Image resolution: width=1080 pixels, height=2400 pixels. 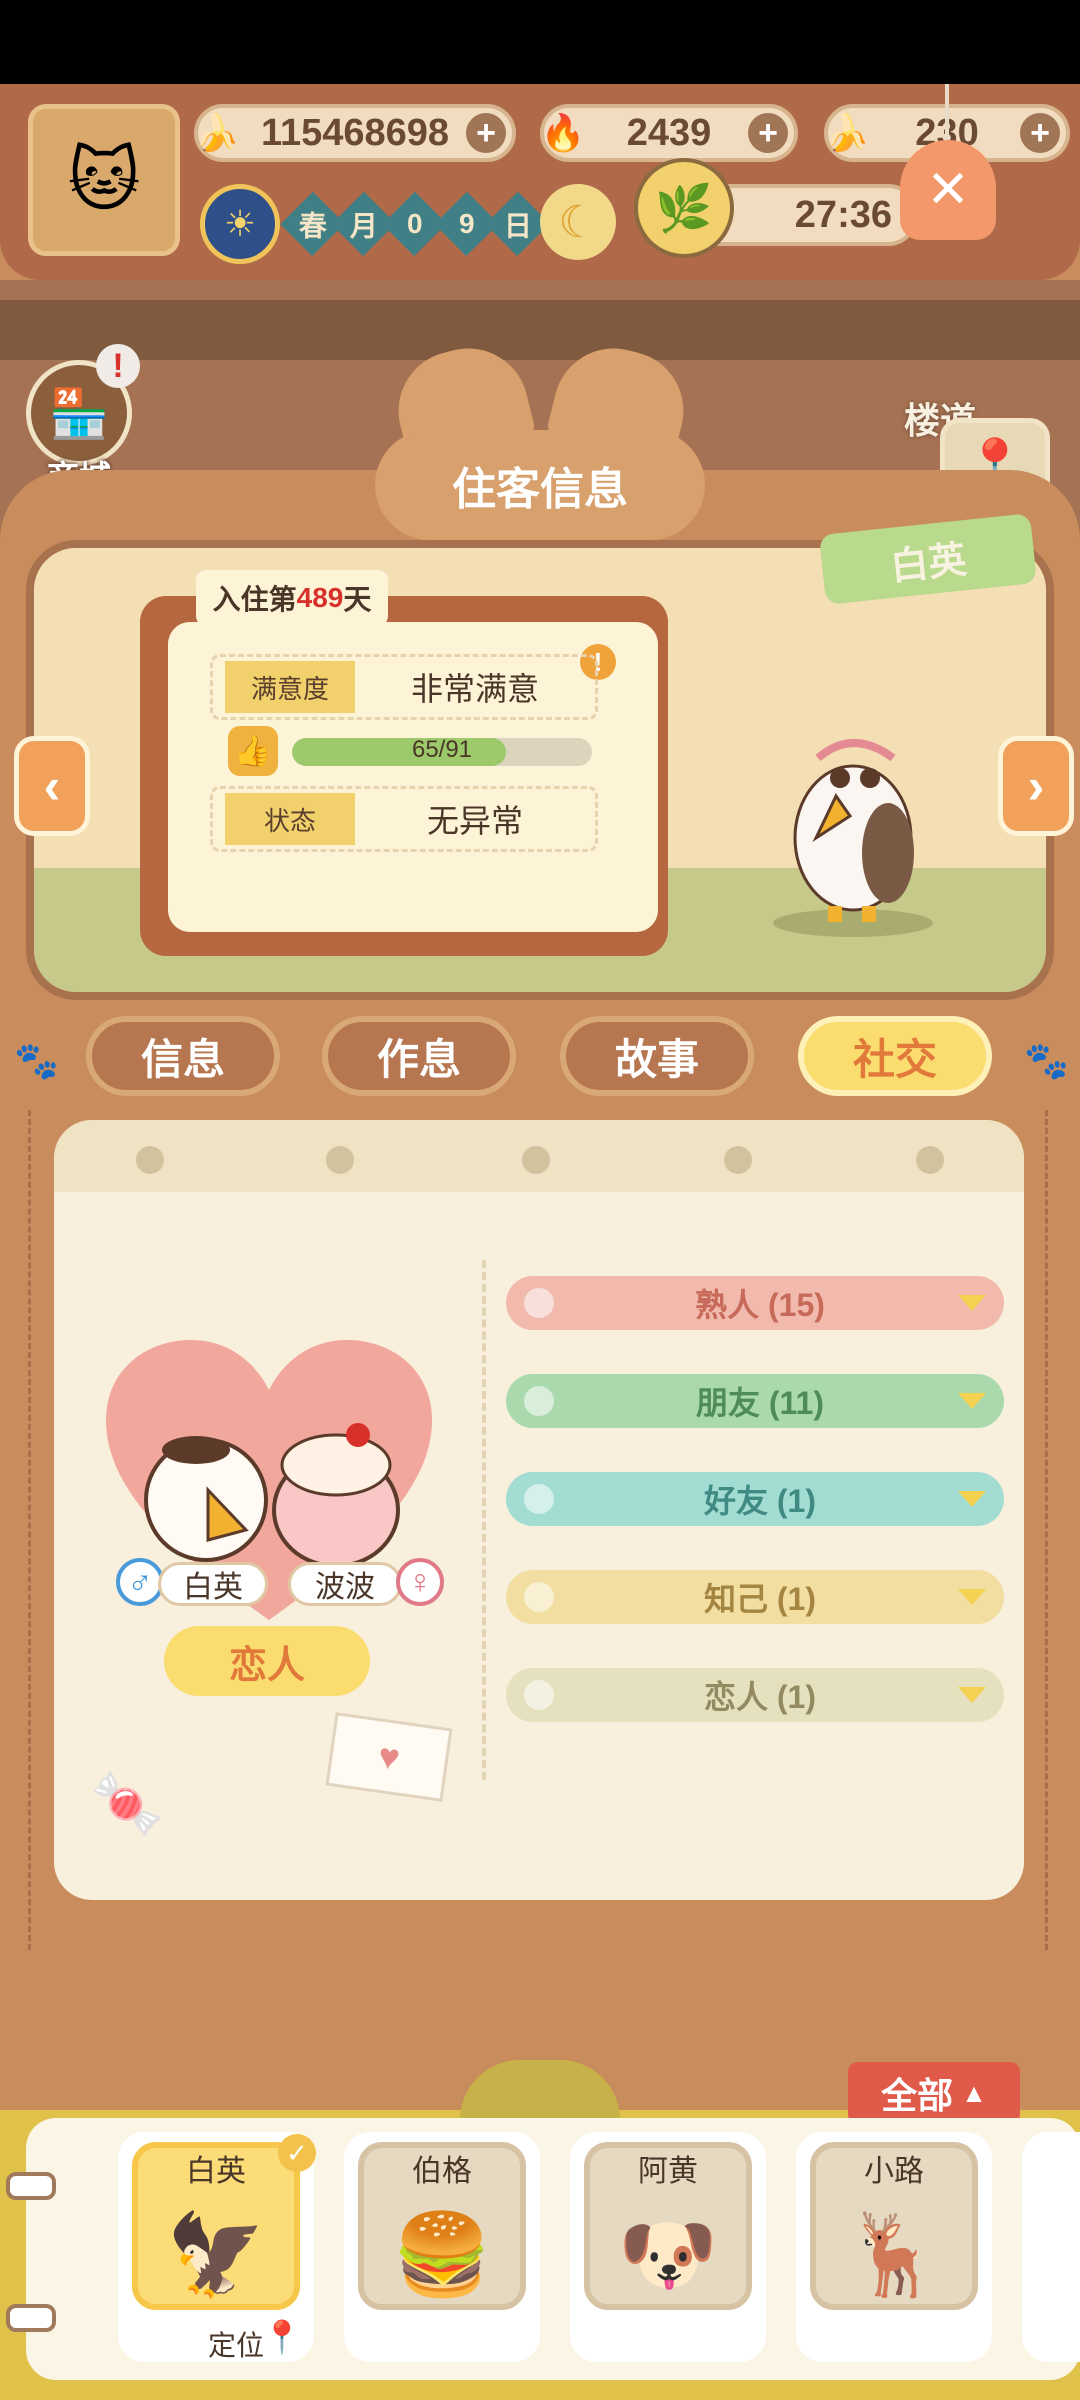 What do you see at coordinates (297, 2153) in the screenshot?
I see `selected-check-icon: ✓` at bounding box center [297, 2153].